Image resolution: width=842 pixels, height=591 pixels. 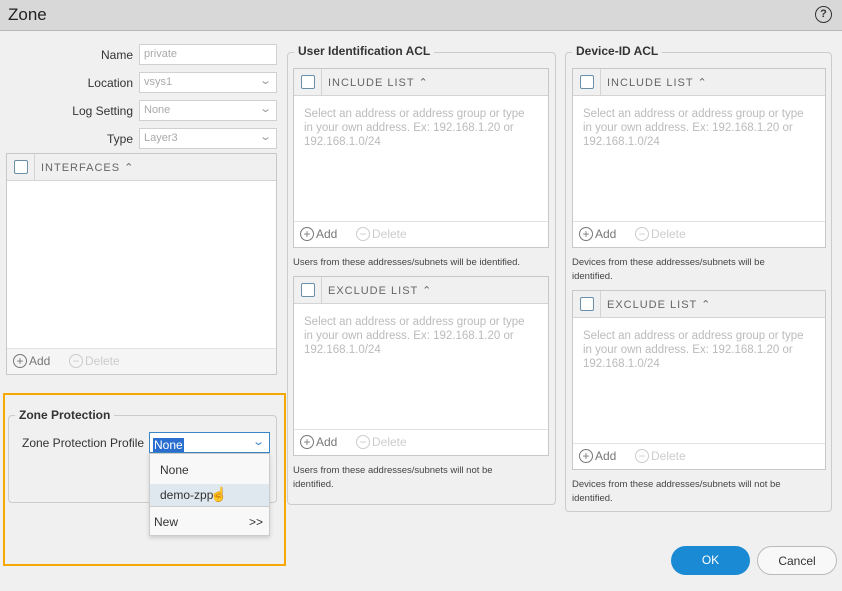 What do you see at coordinates (421, 15) in the screenshot?
I see `dialog-titlebar: Zone ?` at bounding box center [421, 15].